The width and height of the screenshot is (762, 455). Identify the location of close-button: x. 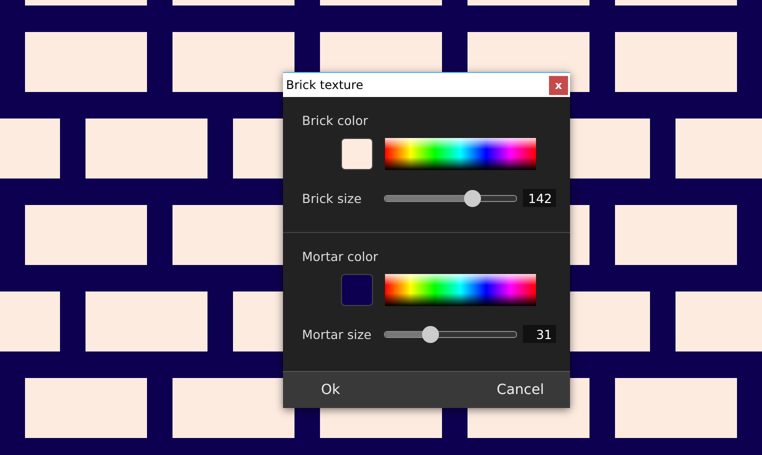
(558, 85).